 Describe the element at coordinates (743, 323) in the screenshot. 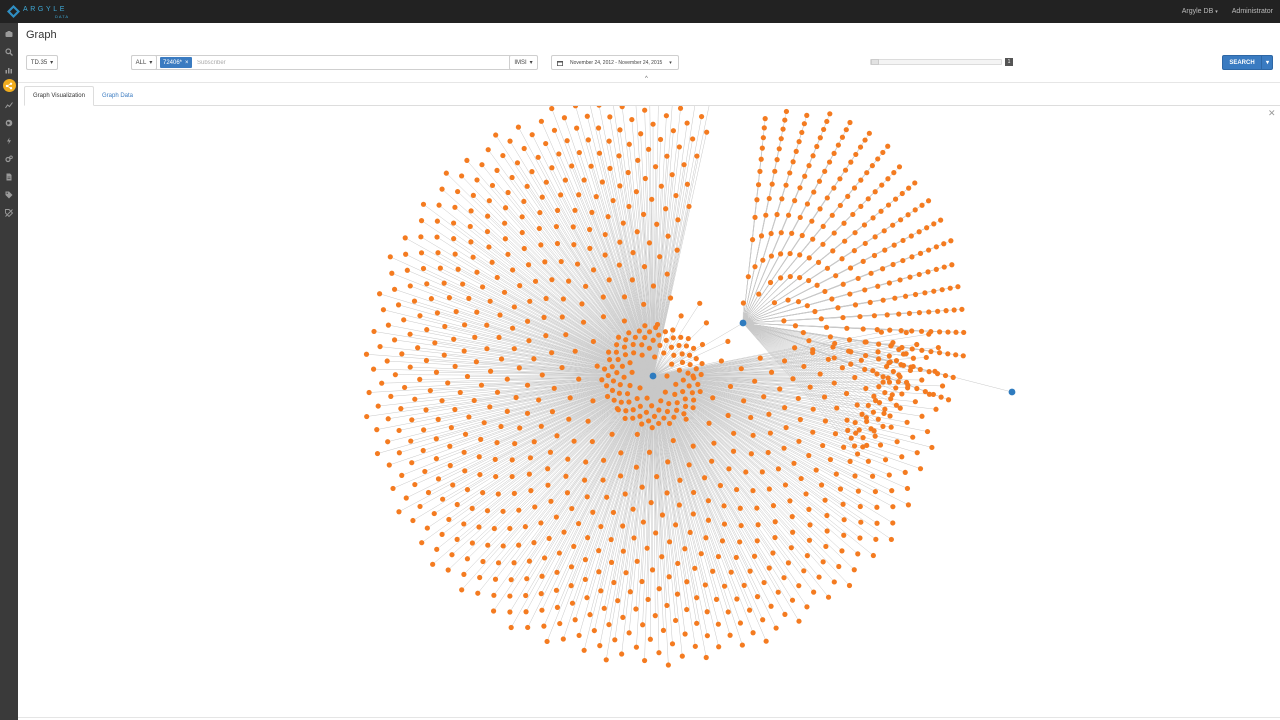

I see `hub-node` at that location.